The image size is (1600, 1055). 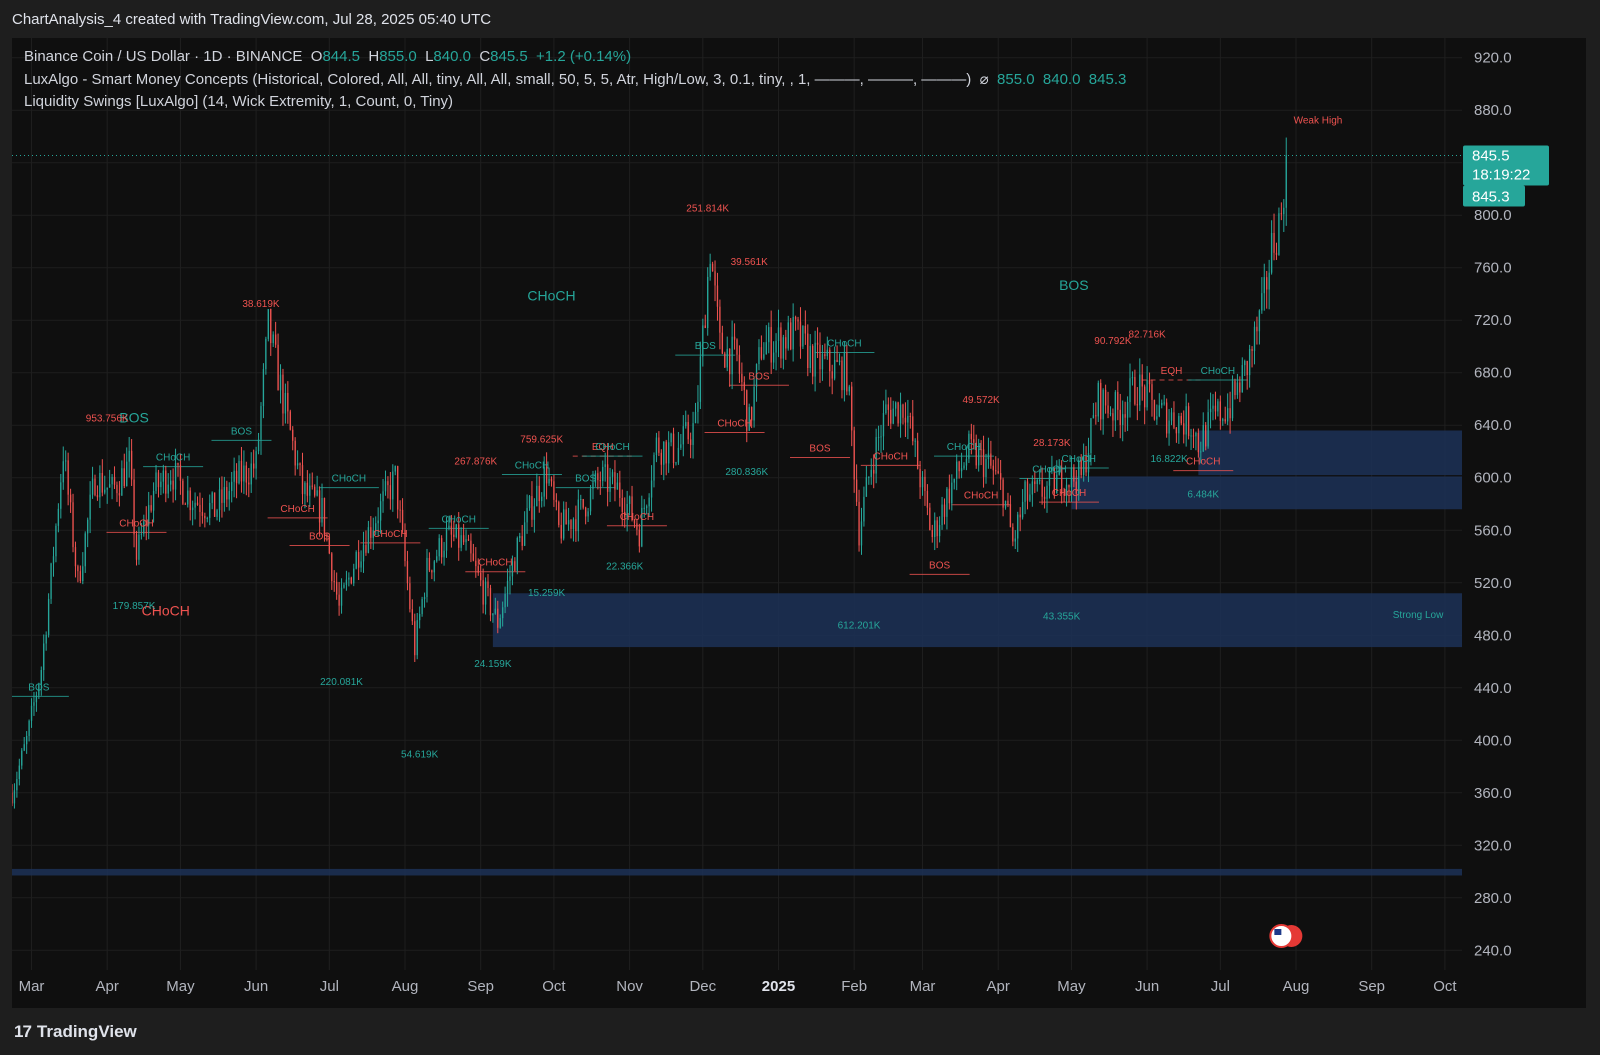 I want to click on y-tick-label: 240.0, so click(x=1493, y=950).